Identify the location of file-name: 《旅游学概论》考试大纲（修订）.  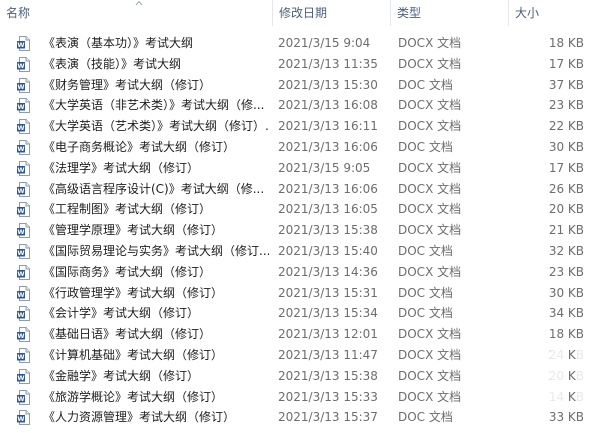
(133, 396).